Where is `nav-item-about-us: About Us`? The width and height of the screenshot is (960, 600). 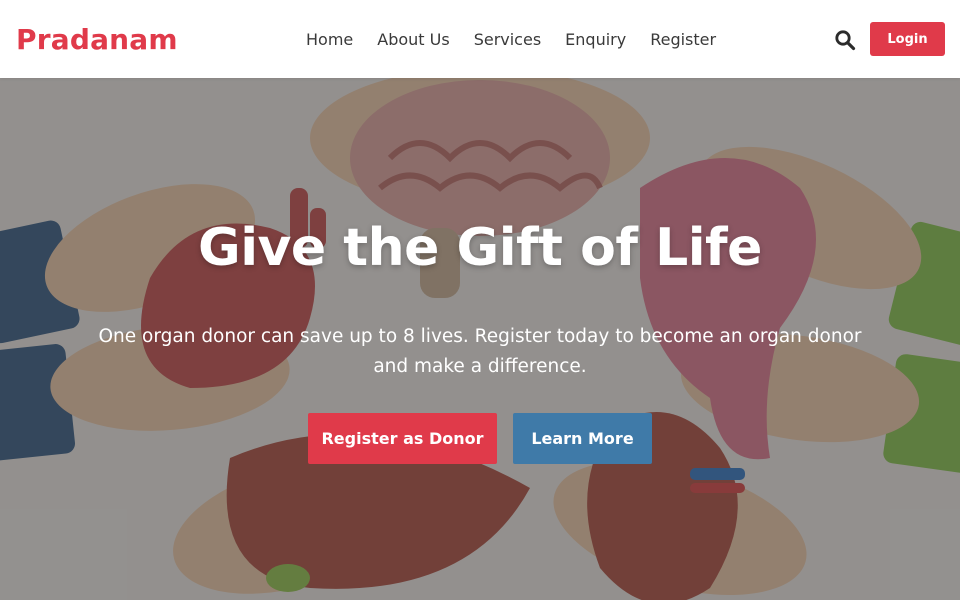 nav-item-about-us: About Us is located at coordinates (413, 39).